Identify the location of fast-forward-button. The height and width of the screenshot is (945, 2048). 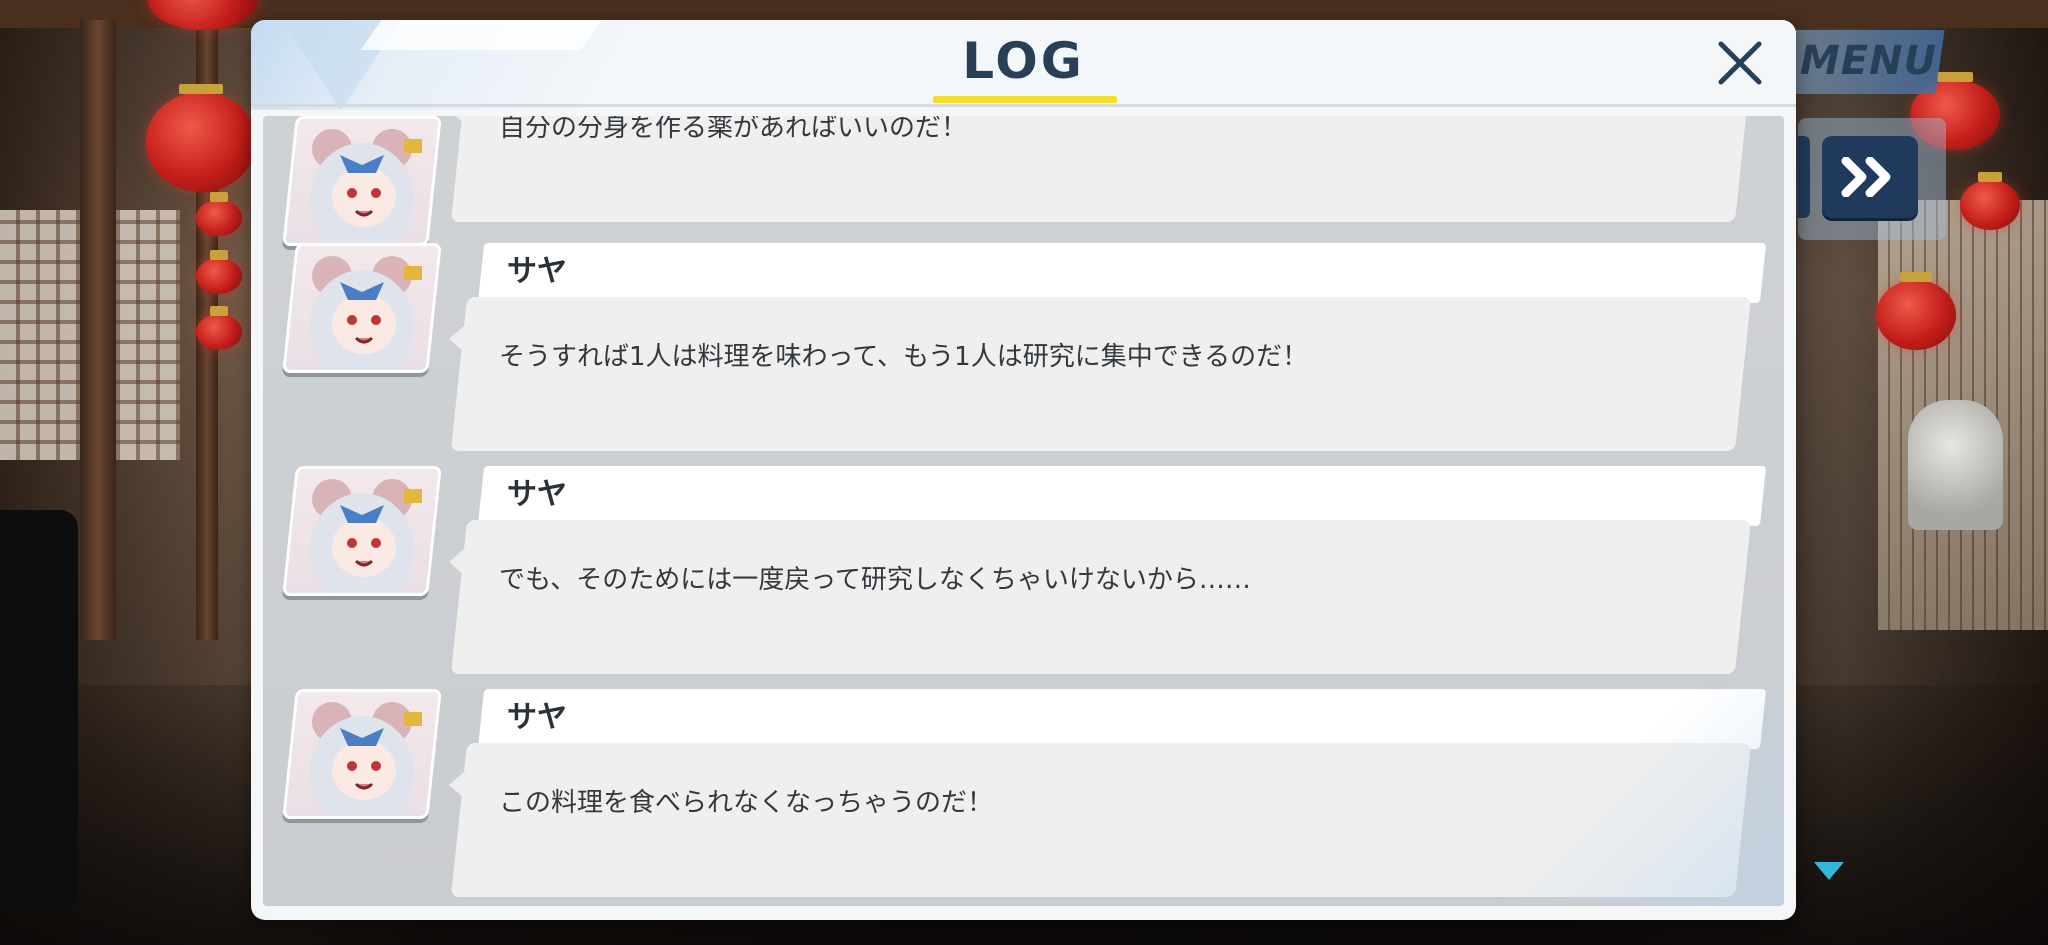
(1870, 177).